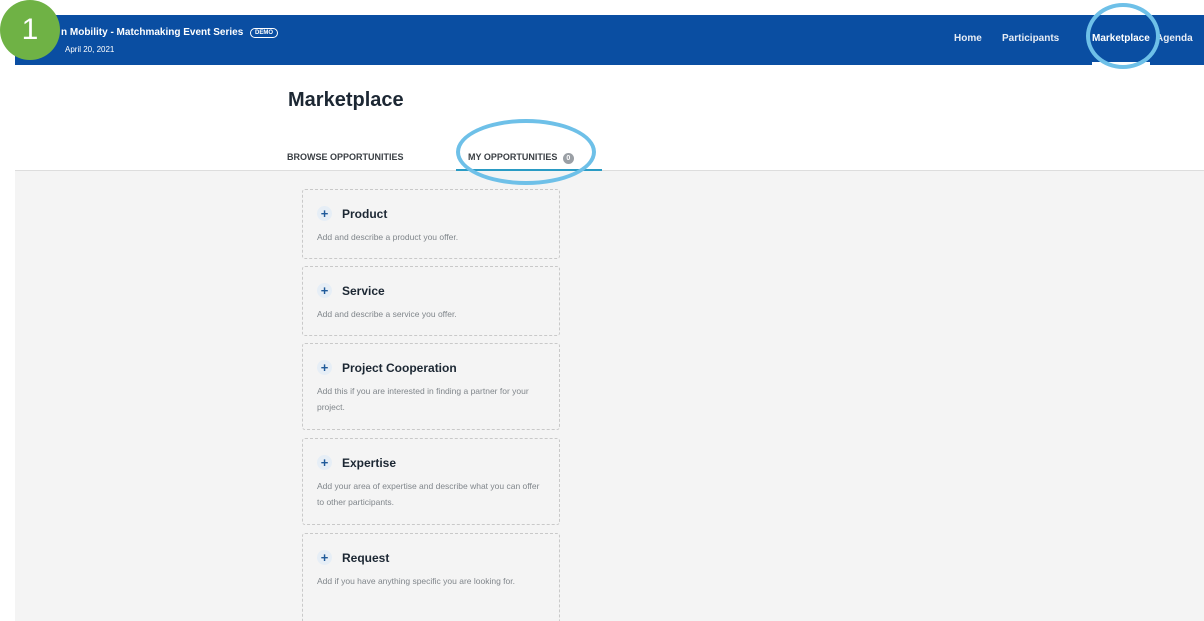 Image resolution: width=1204 pixels, height=621 pixels. Describe the element at coordinates (431, 557) in the screenshot. I see `card-header: + Request` at that location.